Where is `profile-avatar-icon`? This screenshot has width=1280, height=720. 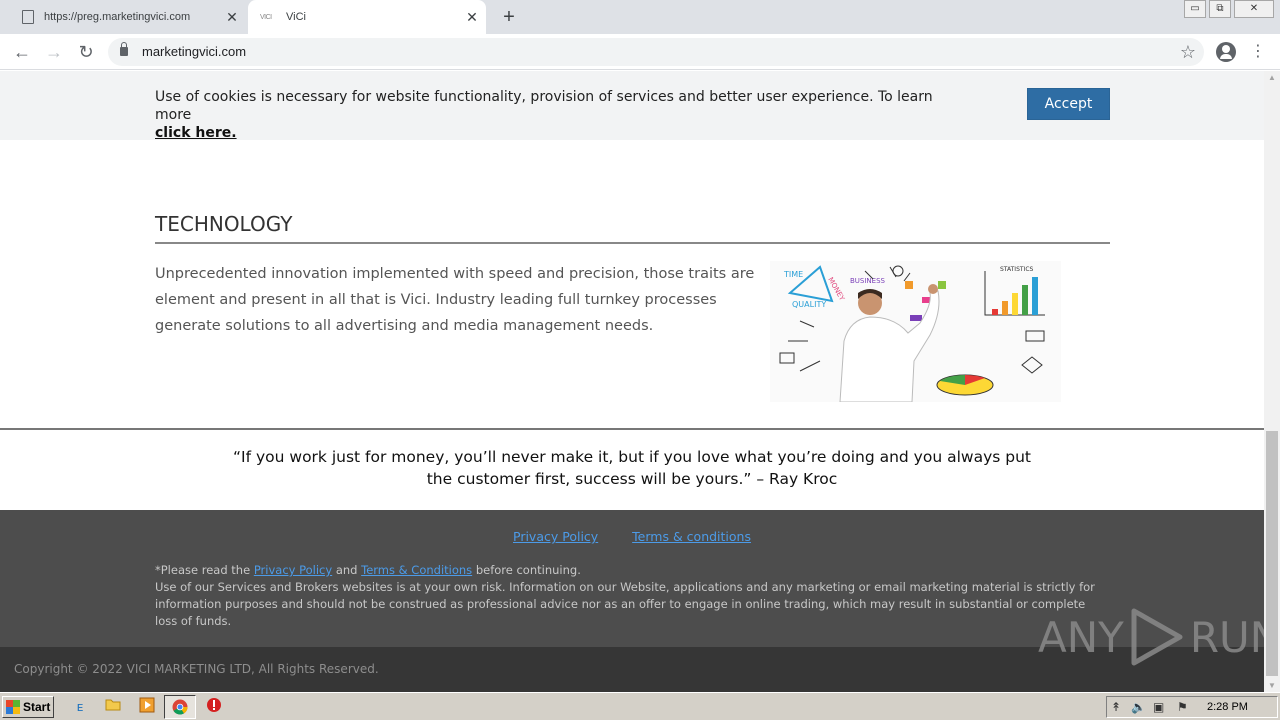
profile-avatar-icon is located at coordinates (1226, 52).